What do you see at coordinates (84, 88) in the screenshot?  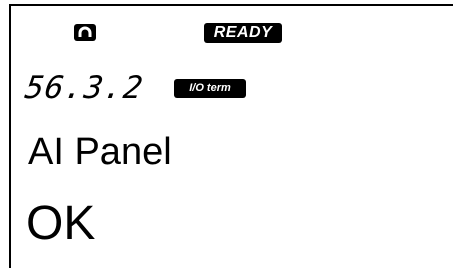 I see `menu-location-code: 56.3.2` at bounding box center [84, 88].